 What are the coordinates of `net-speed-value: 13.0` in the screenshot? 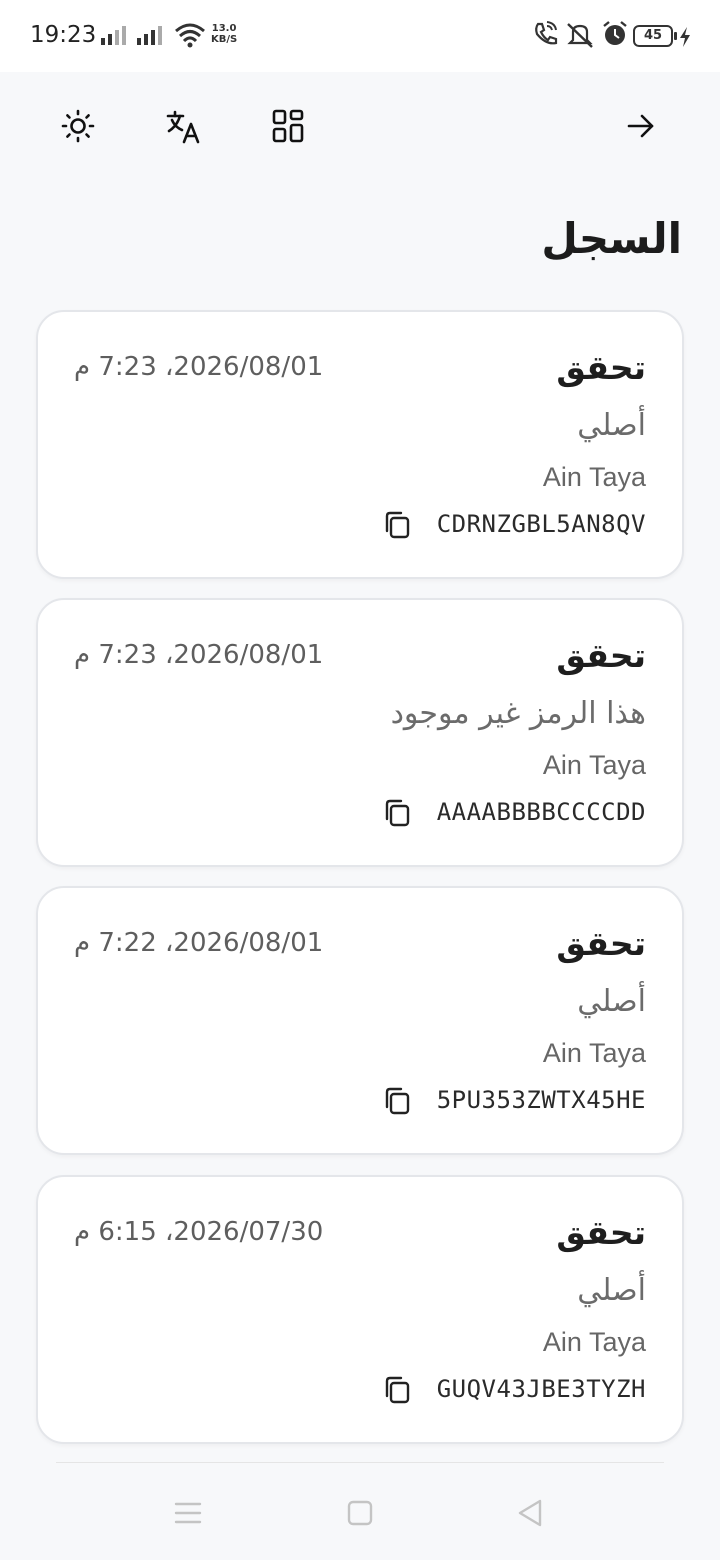 It's located at (224, 28).